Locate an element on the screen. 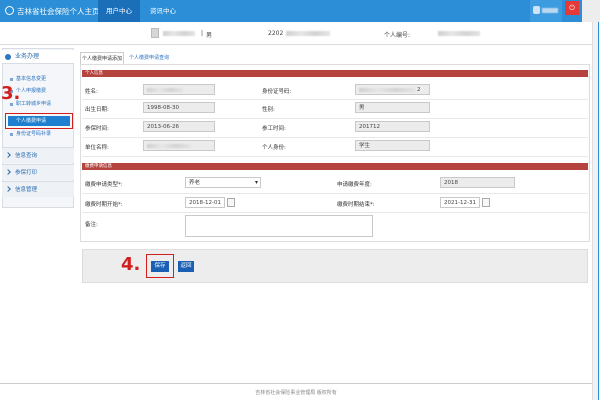  unit-name-label: 单位名称: is located at coordinates (97, 148).